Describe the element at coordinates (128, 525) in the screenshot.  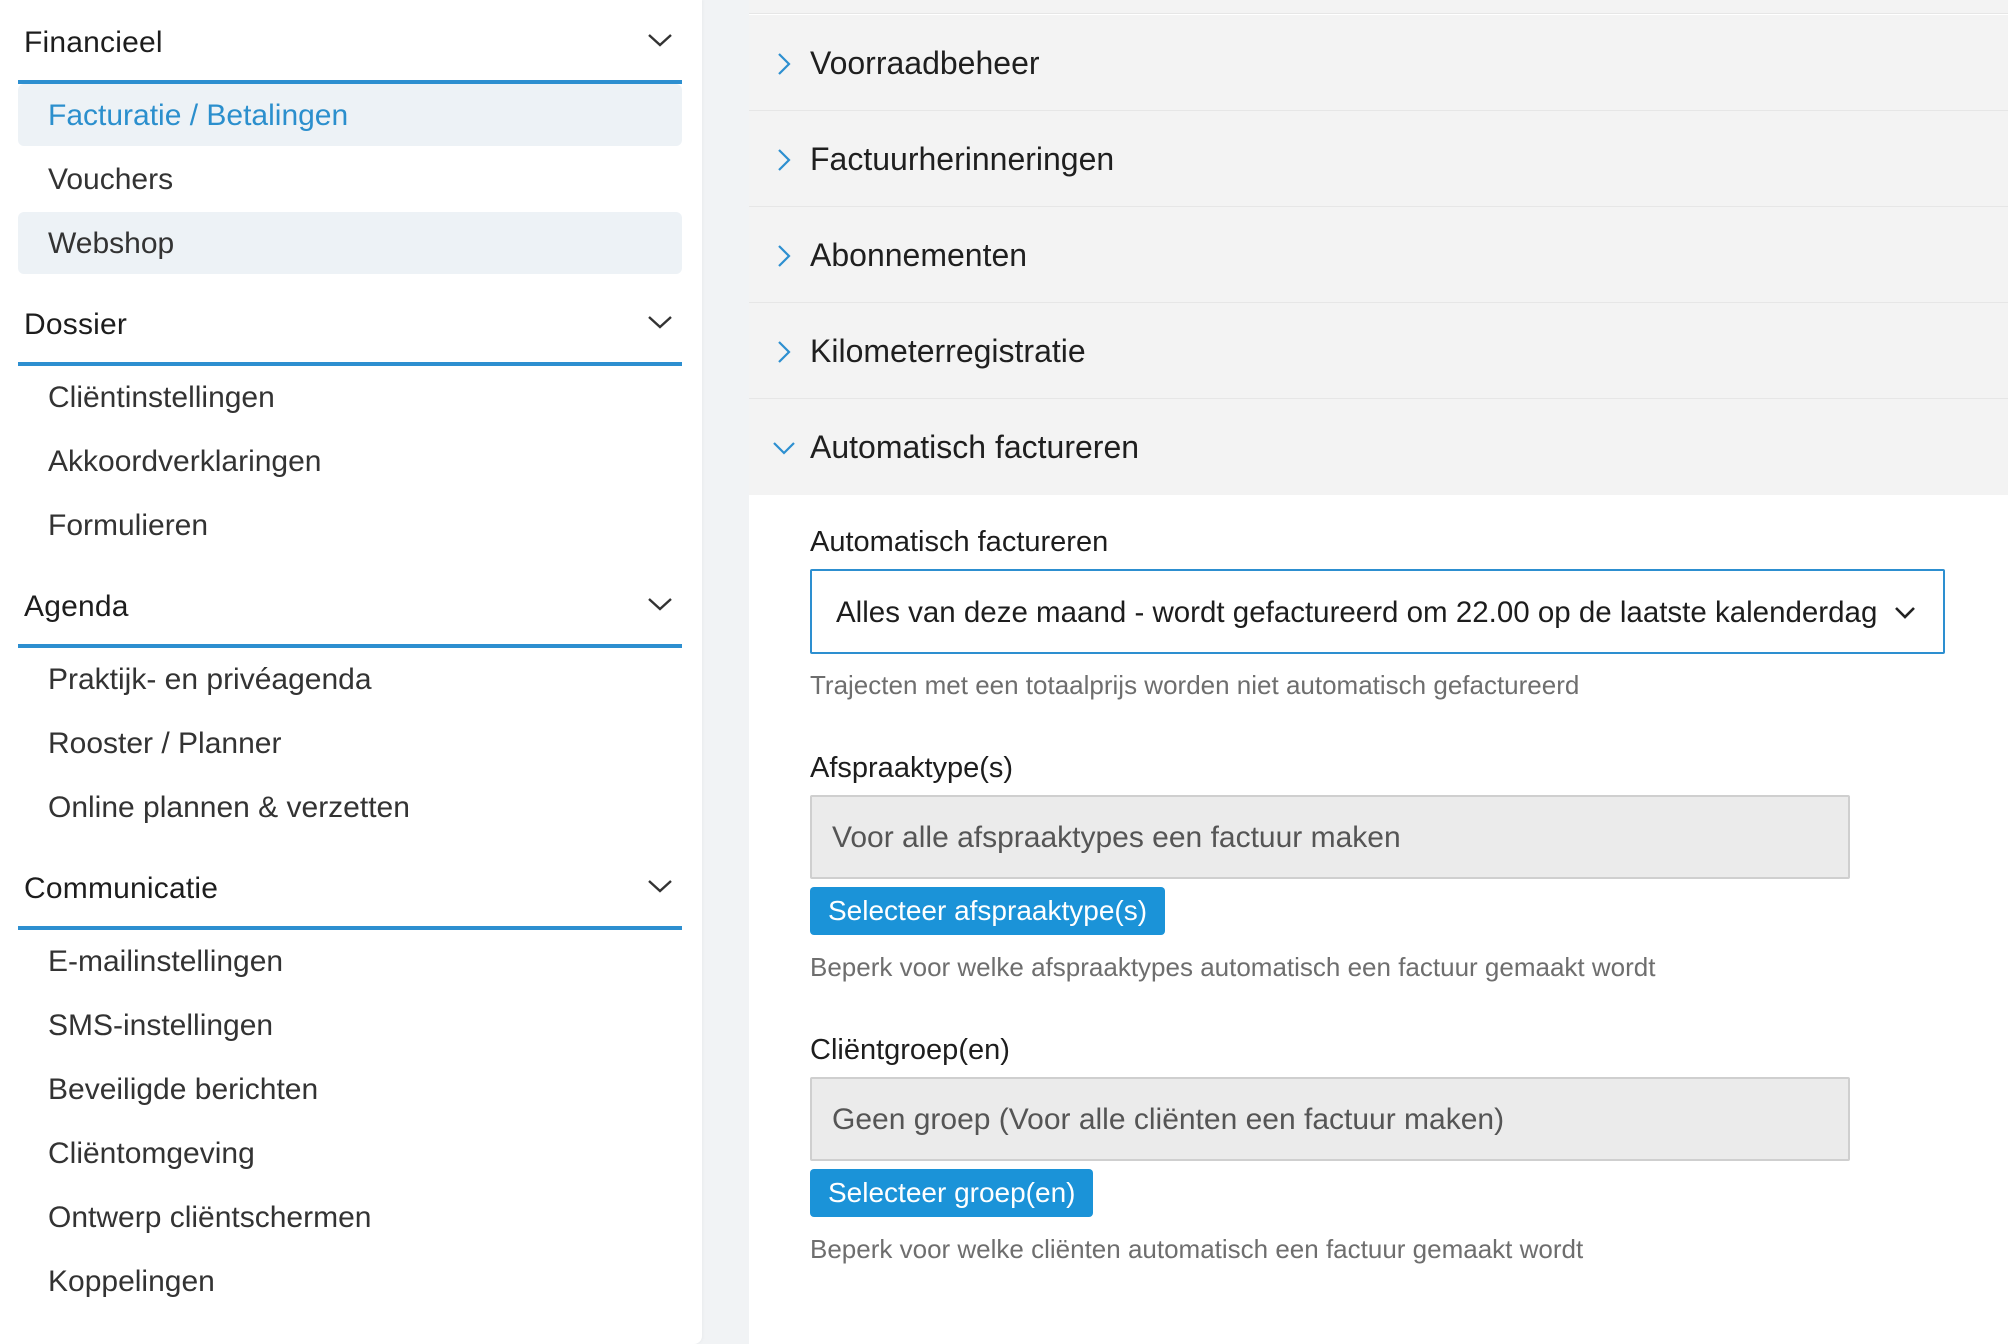
I see `sidebar-item-label: Formulieren` at that location.